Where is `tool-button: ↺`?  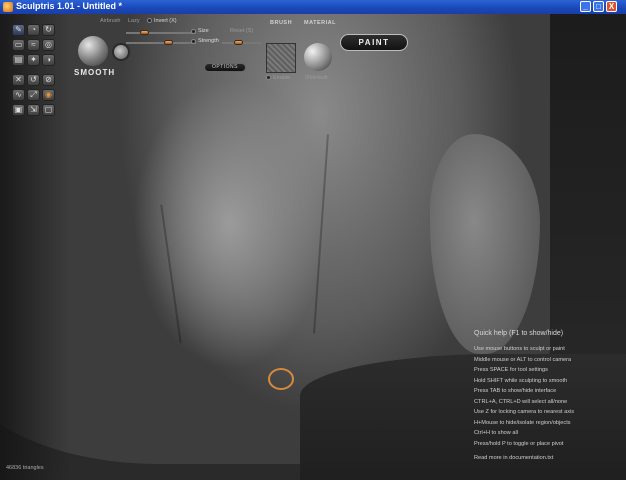 tool-button: ↺ is located at coordinates (33, 80).